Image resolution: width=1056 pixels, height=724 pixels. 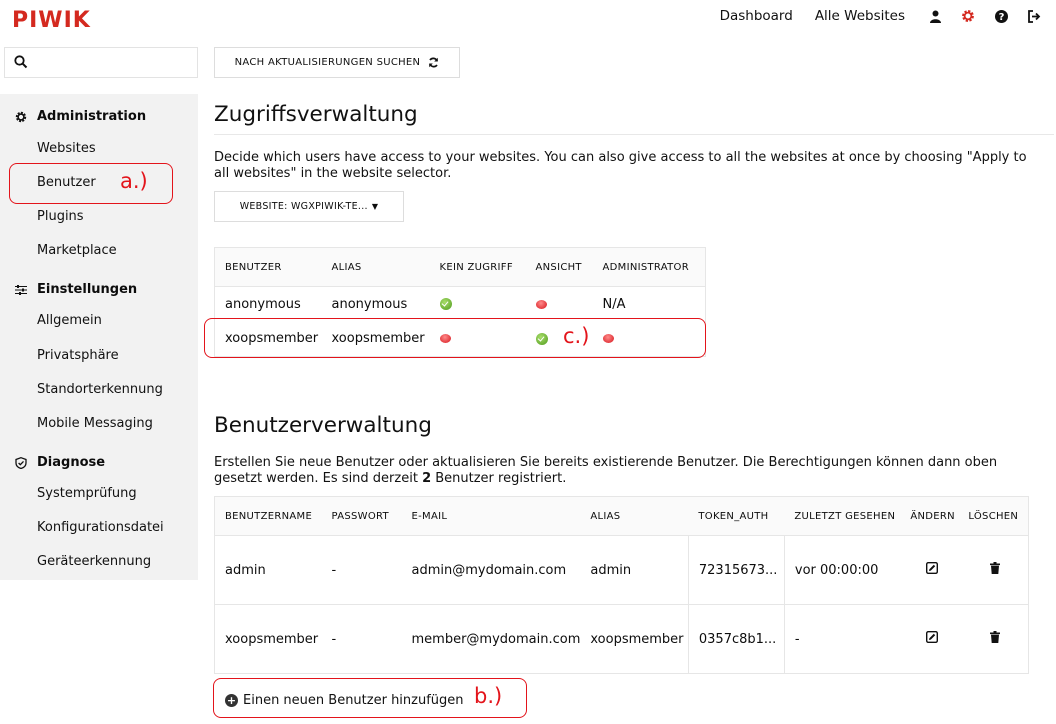 I want to click on sidebar-item-geraeteerkennung: Geräteerkennung, so click(x=94, y=561).